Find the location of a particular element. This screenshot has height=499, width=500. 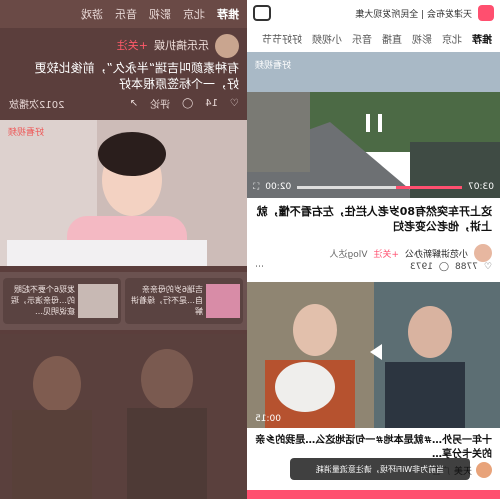

video-thumbnail: 好看视频 is located at coordinates (123, 193).